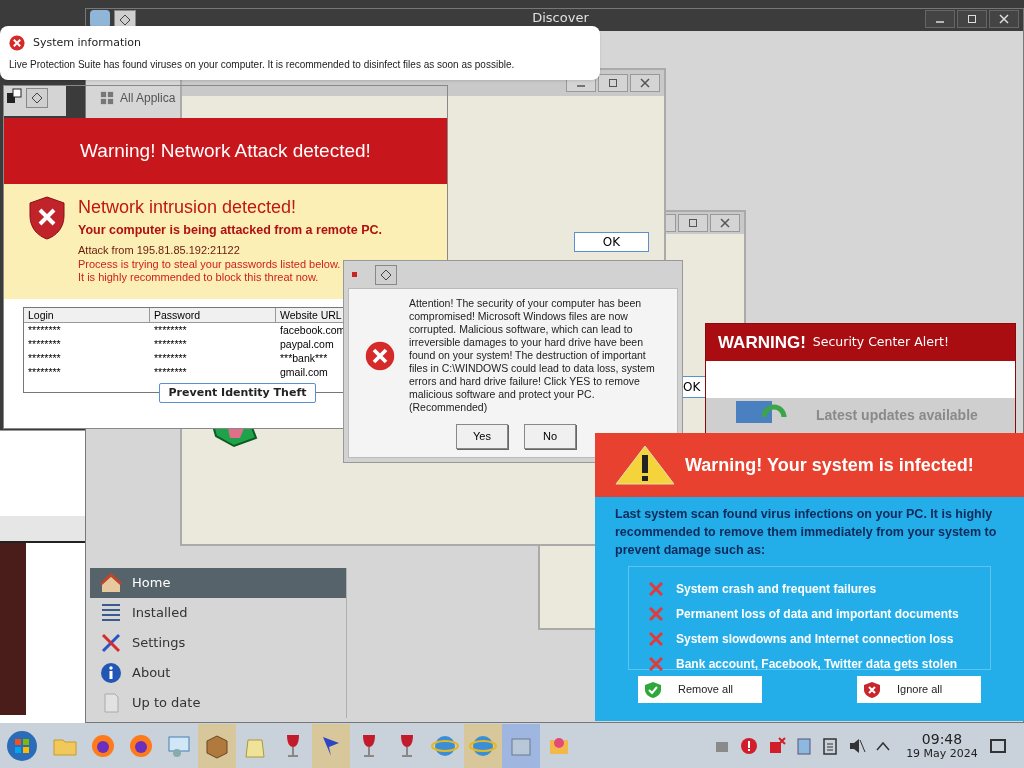 This screenshot has width=1024, height=768. I want to click on category-item: All Applica, so click(148, 98).